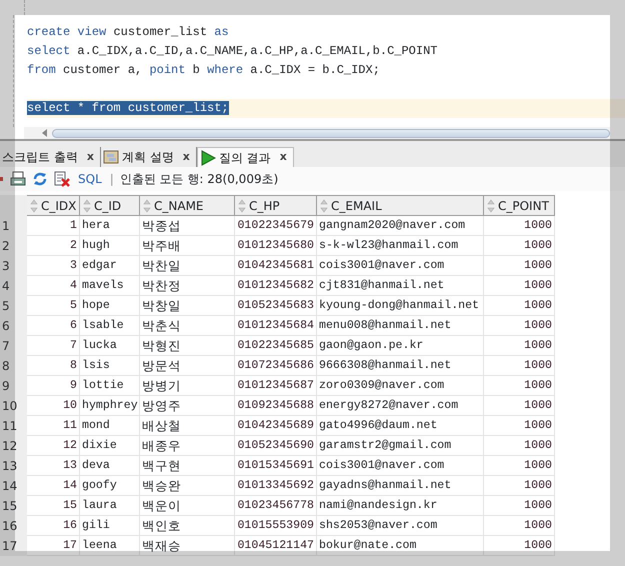 This screenshot has width=625, height=566. Describe the element at coordinates (187, 386) in the screenshot. I see `table-cell: 방병기` at that location.